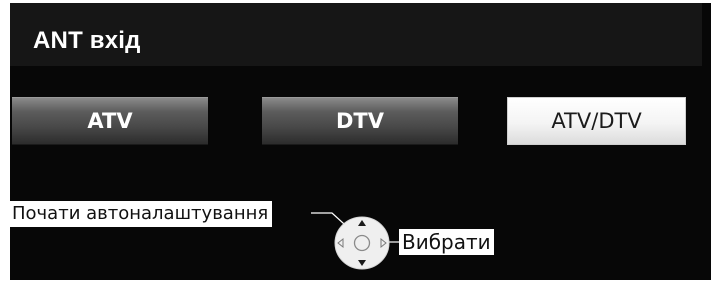  I want to click on option-dtv-button: DTV, so click(360, 121).